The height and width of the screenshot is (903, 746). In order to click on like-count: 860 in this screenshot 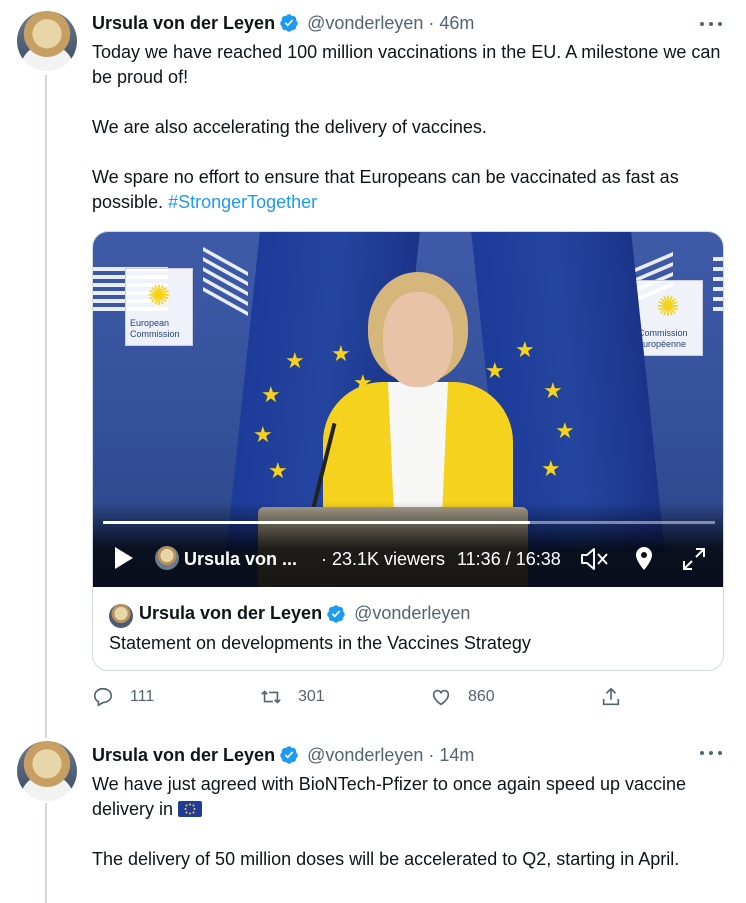, I will do `click(481, 696)`.